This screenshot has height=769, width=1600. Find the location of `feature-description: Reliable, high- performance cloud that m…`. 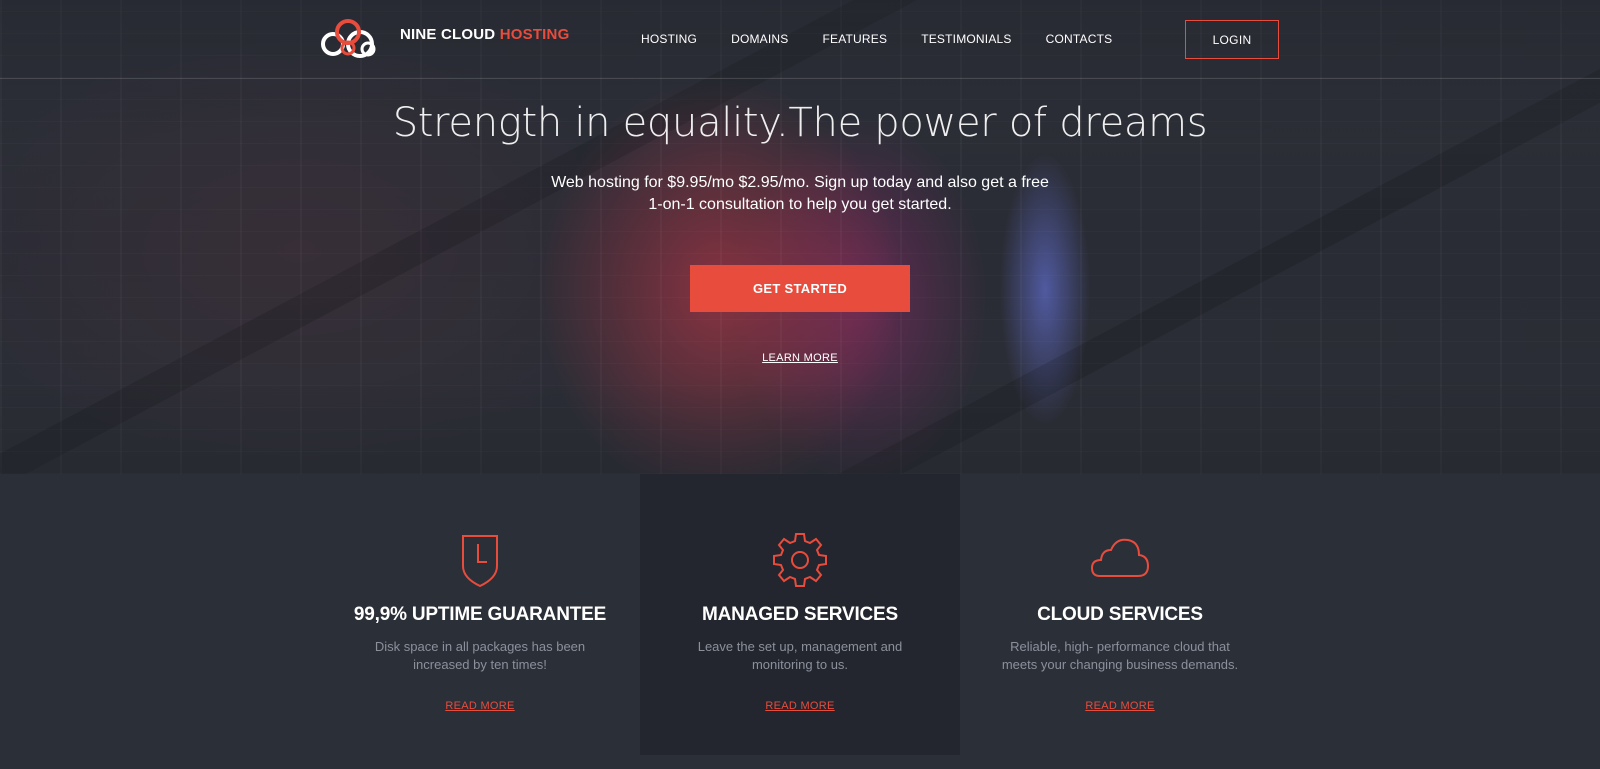

feature-description: Reliable, high- performance cloud that m… is located at coordinates (1120, 655).